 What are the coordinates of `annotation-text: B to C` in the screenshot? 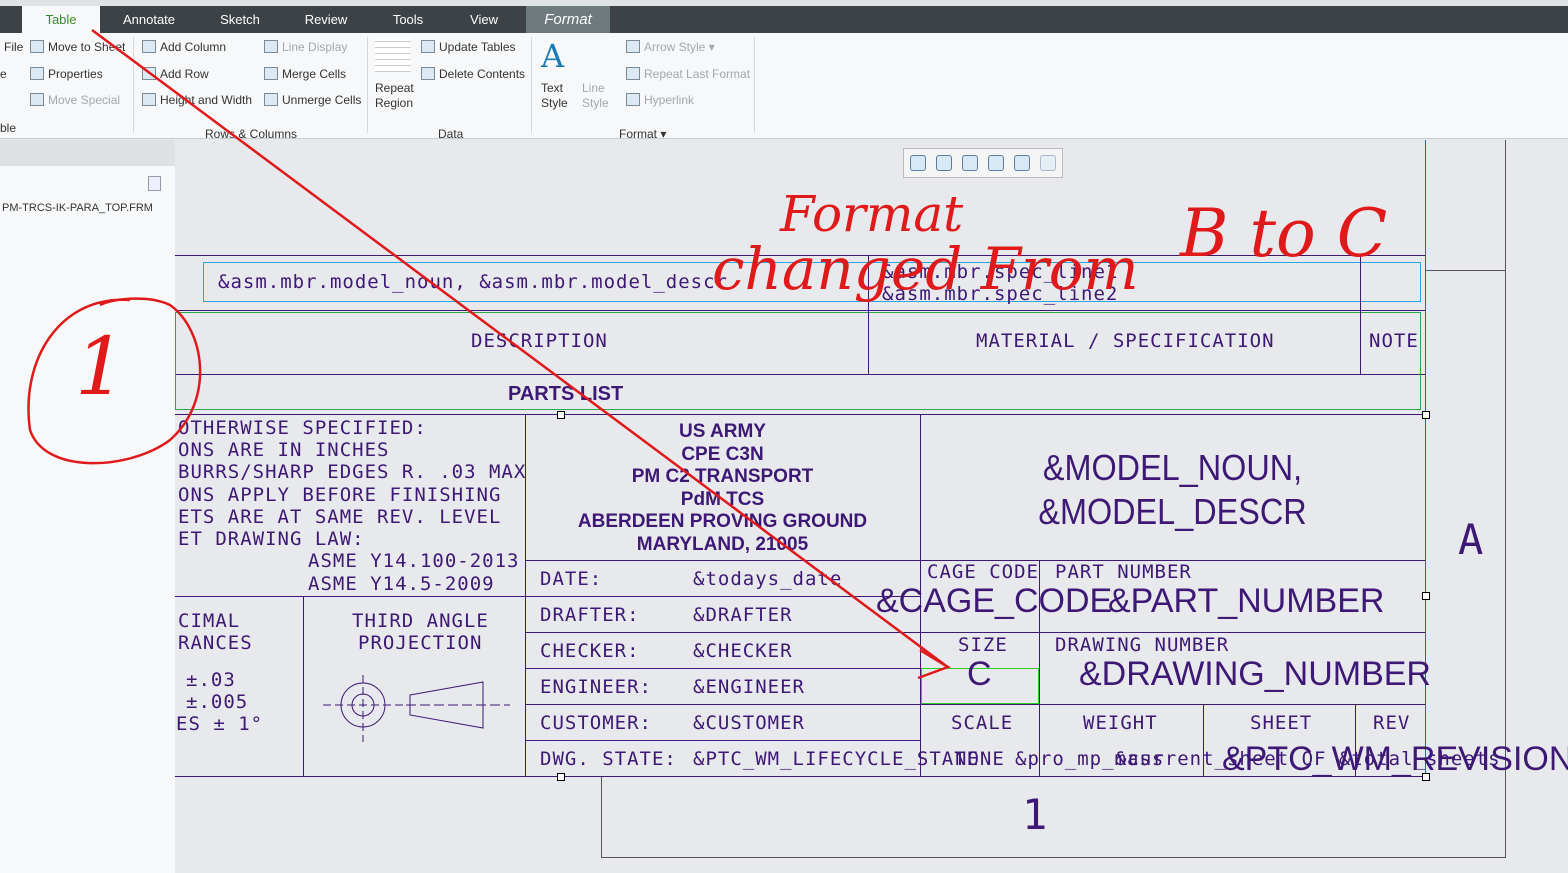 It's located at (1284, 233).